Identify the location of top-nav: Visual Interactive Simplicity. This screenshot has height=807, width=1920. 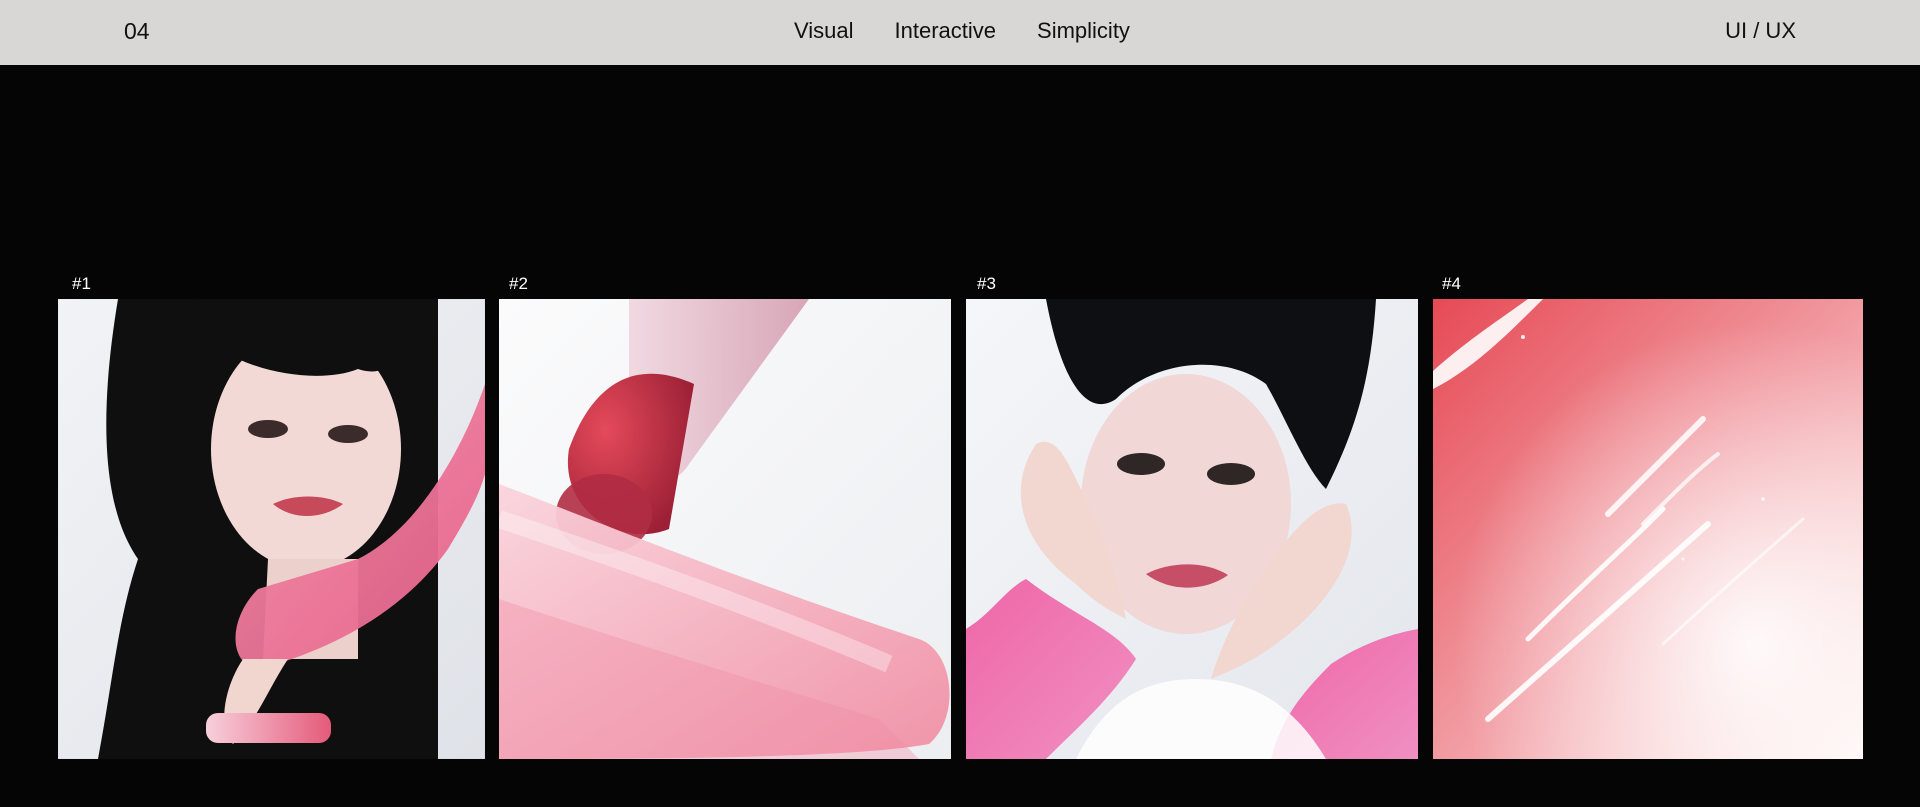
(962, 31).